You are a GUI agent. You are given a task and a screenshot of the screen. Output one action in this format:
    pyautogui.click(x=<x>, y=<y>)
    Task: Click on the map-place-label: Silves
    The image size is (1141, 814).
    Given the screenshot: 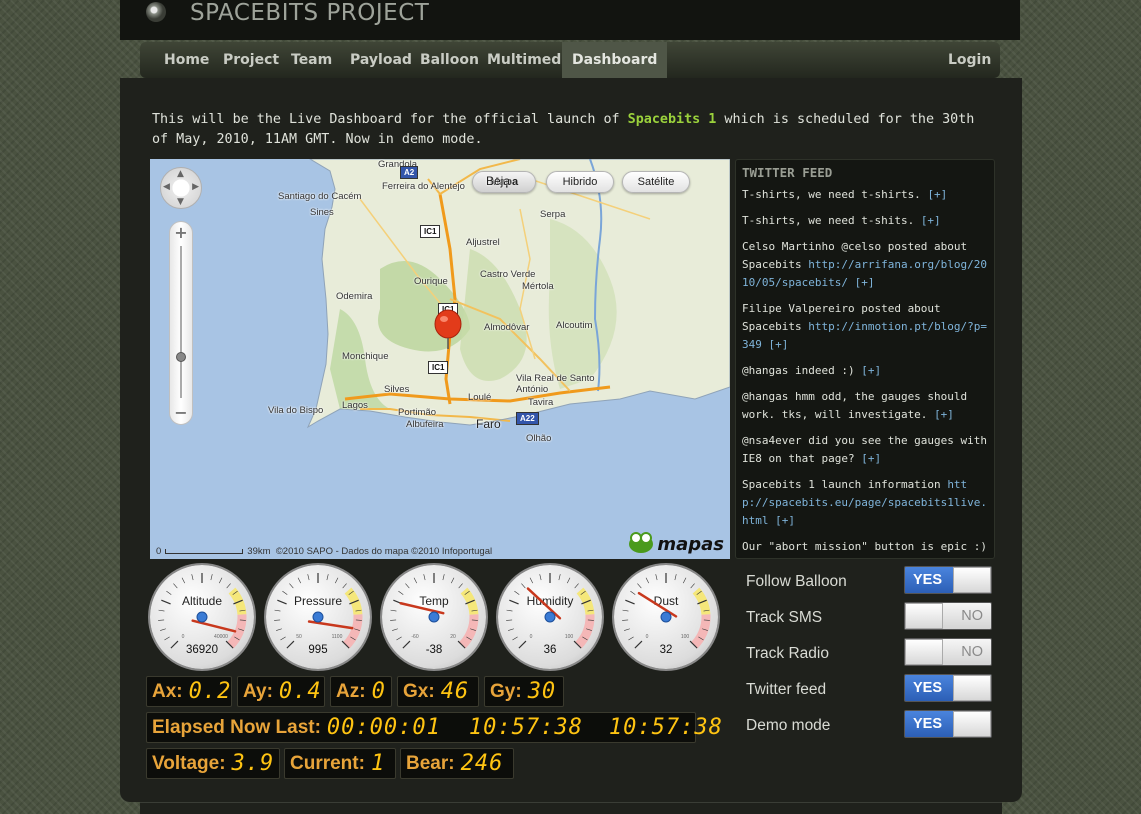 What is the action you would take?
    pyautogui.click(x=397, y=389)
    